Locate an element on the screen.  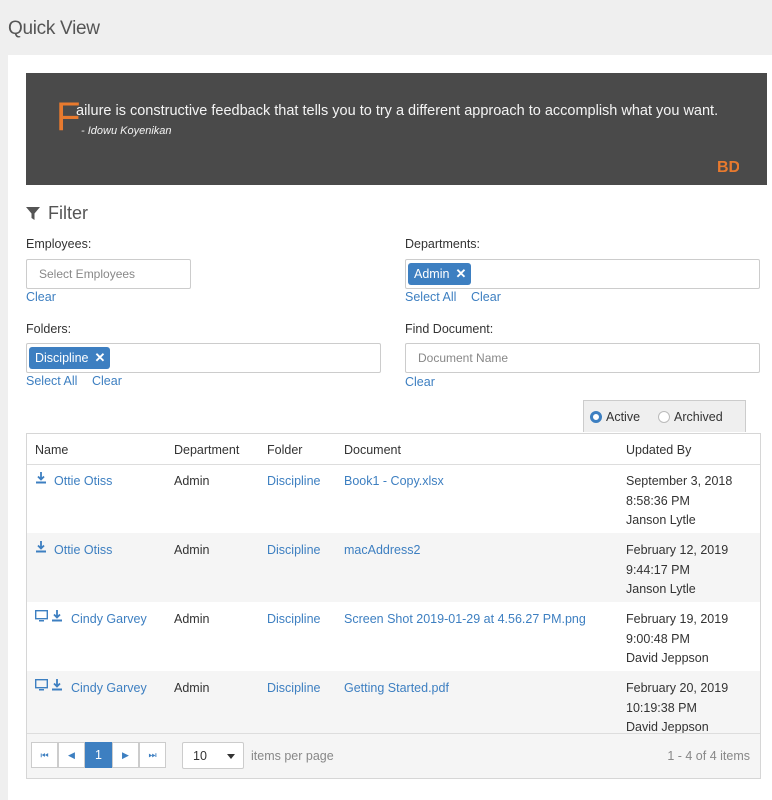
folder-tag-label: Discipline is located at coordinates (62, 358).